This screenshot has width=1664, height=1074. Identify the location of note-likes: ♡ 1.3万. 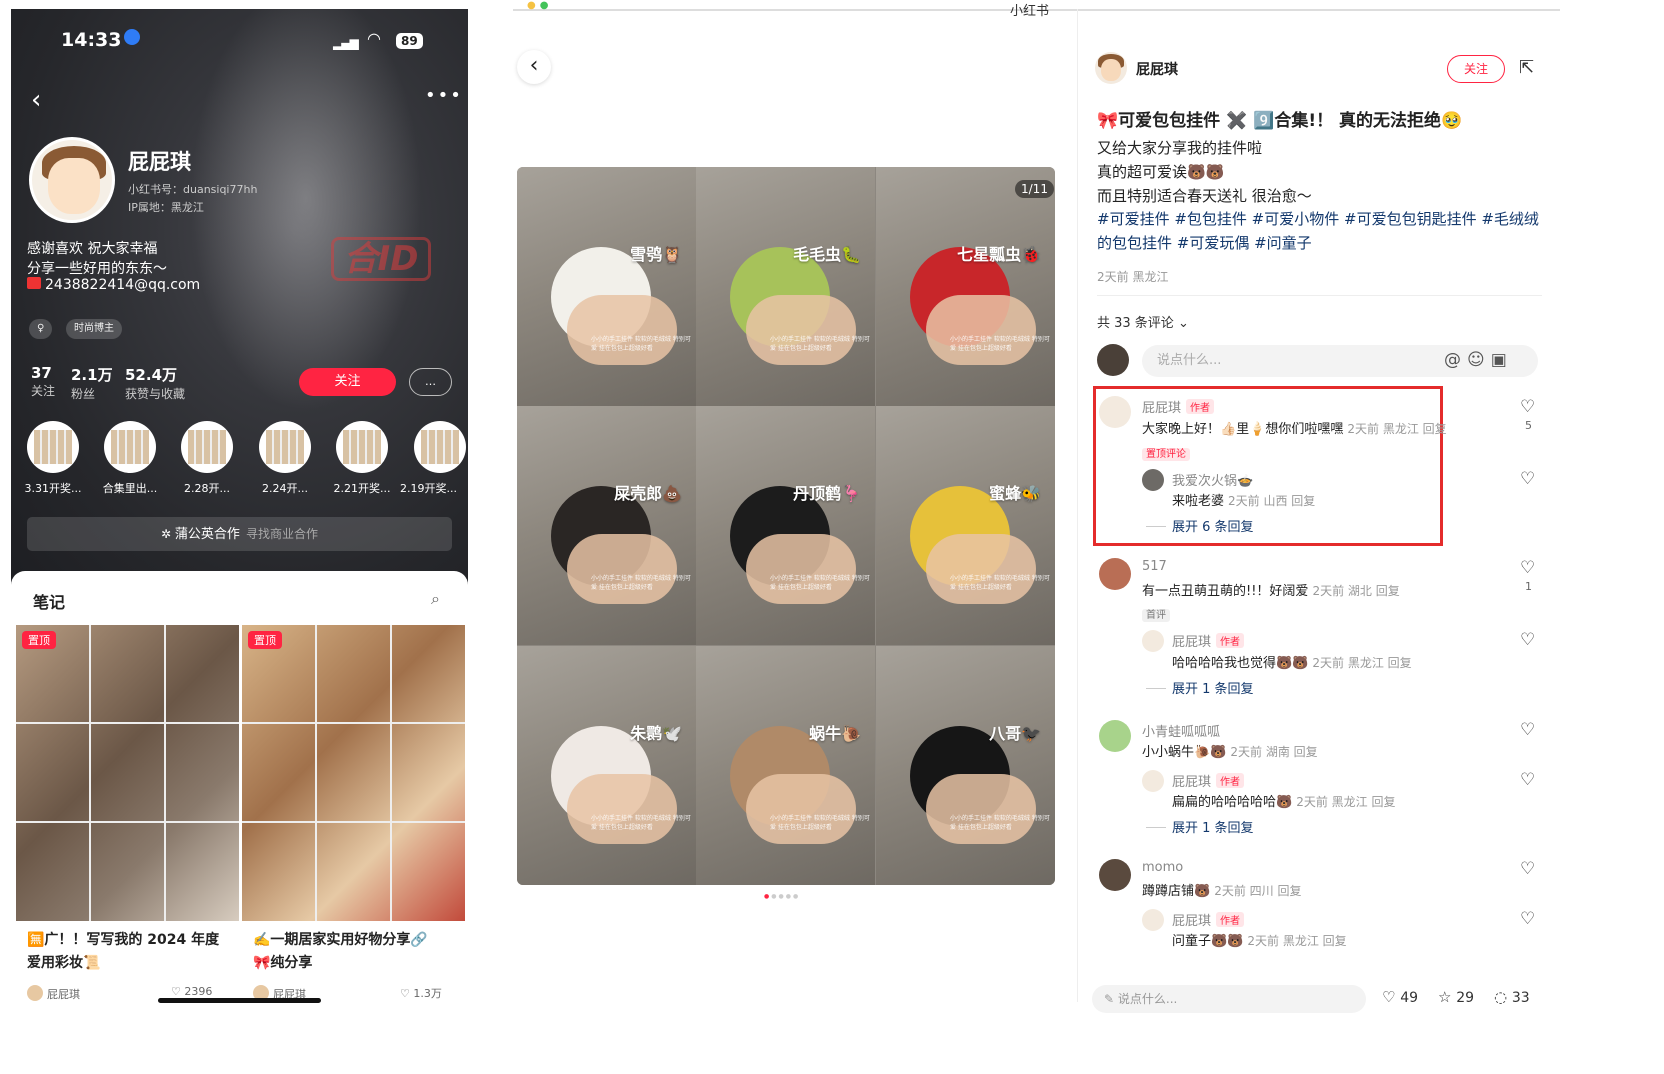
(421, 993).